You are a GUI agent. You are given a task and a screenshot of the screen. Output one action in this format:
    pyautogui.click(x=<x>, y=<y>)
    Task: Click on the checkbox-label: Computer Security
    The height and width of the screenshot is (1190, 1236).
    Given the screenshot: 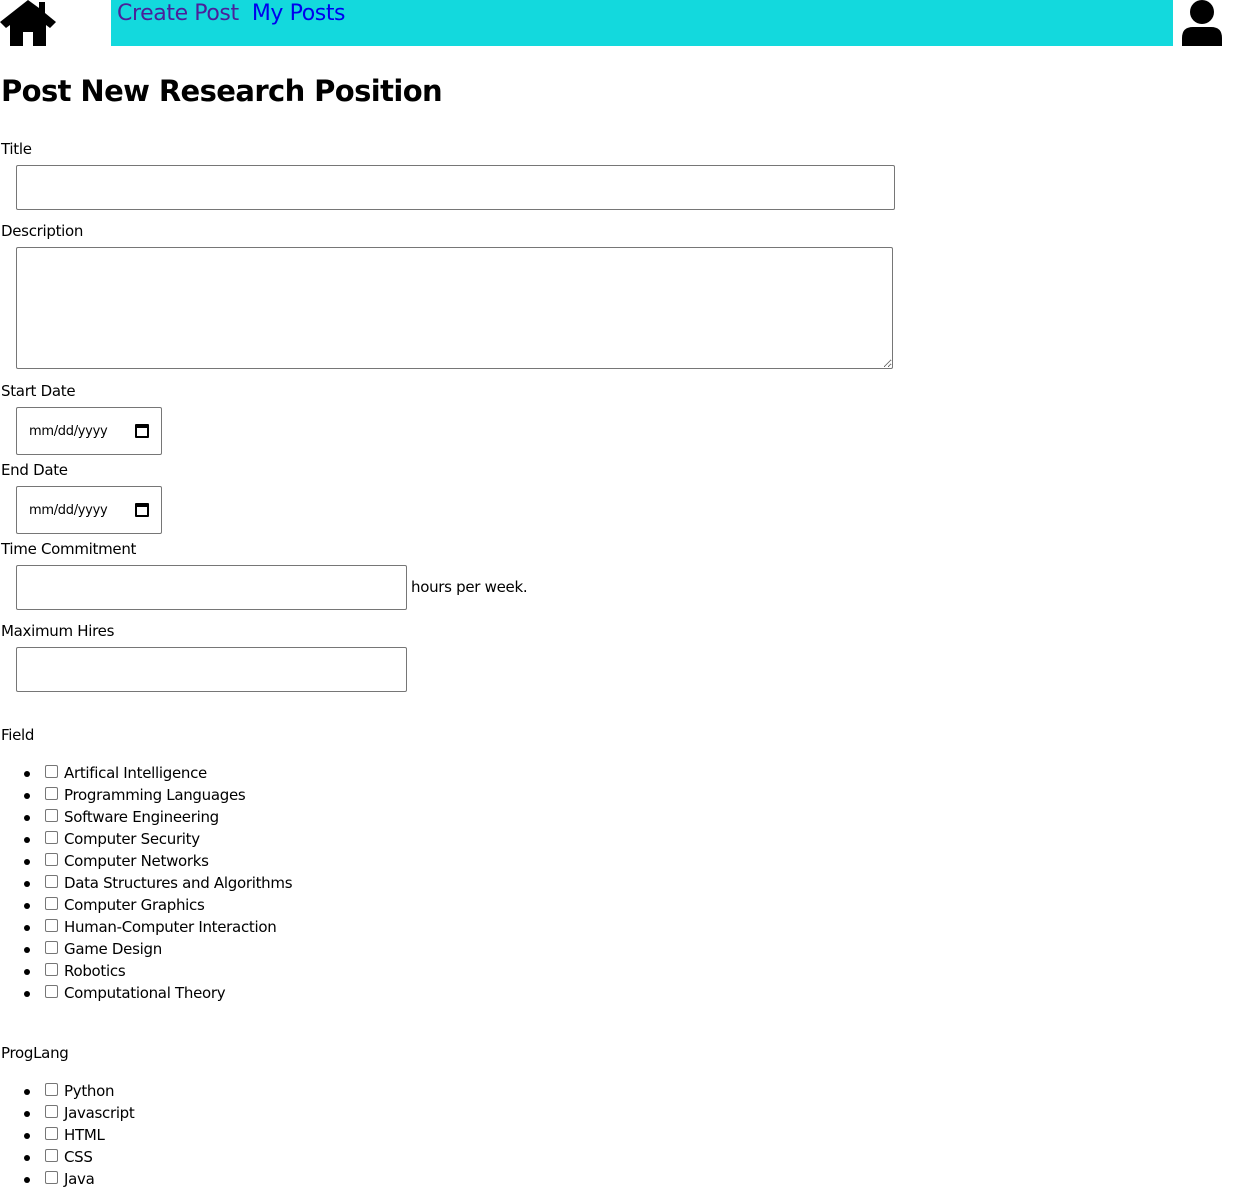 What is the action you would take?
    pyautogui.click(x=132, y=839)
    